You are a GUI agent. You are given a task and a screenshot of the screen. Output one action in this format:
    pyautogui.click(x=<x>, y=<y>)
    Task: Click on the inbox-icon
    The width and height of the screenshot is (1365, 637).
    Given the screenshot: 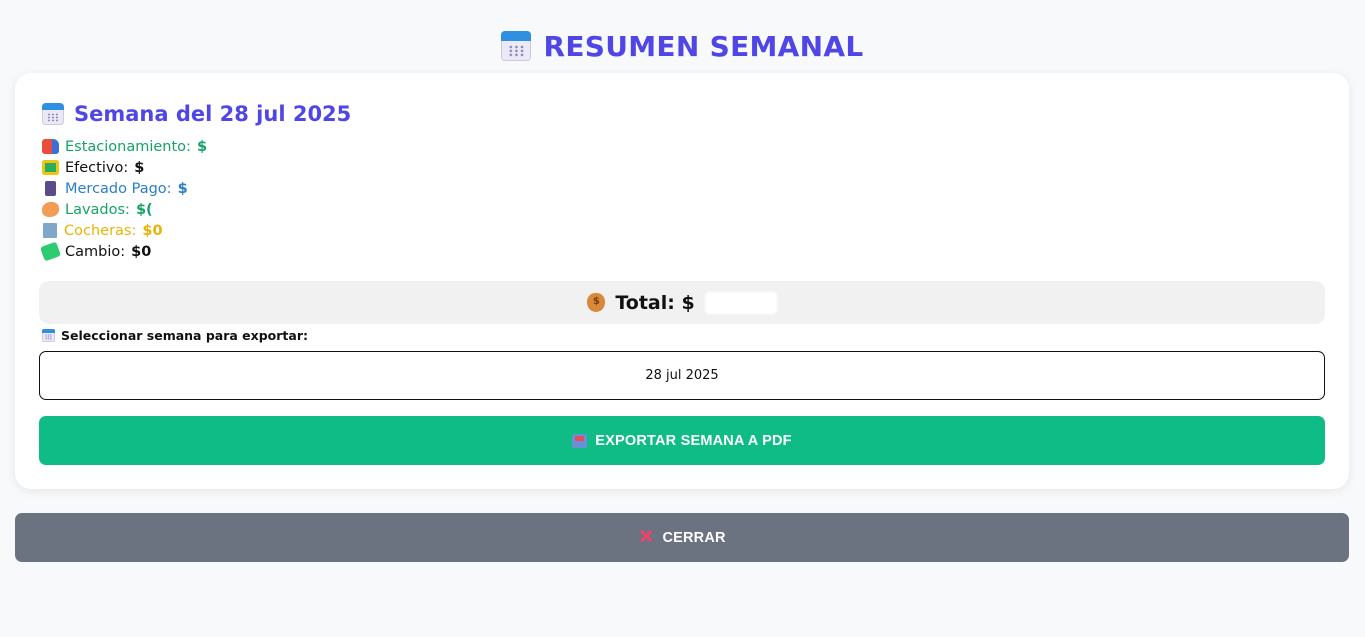 What is the action you would take?
    pyautogui.click(x=580, y=440)
    